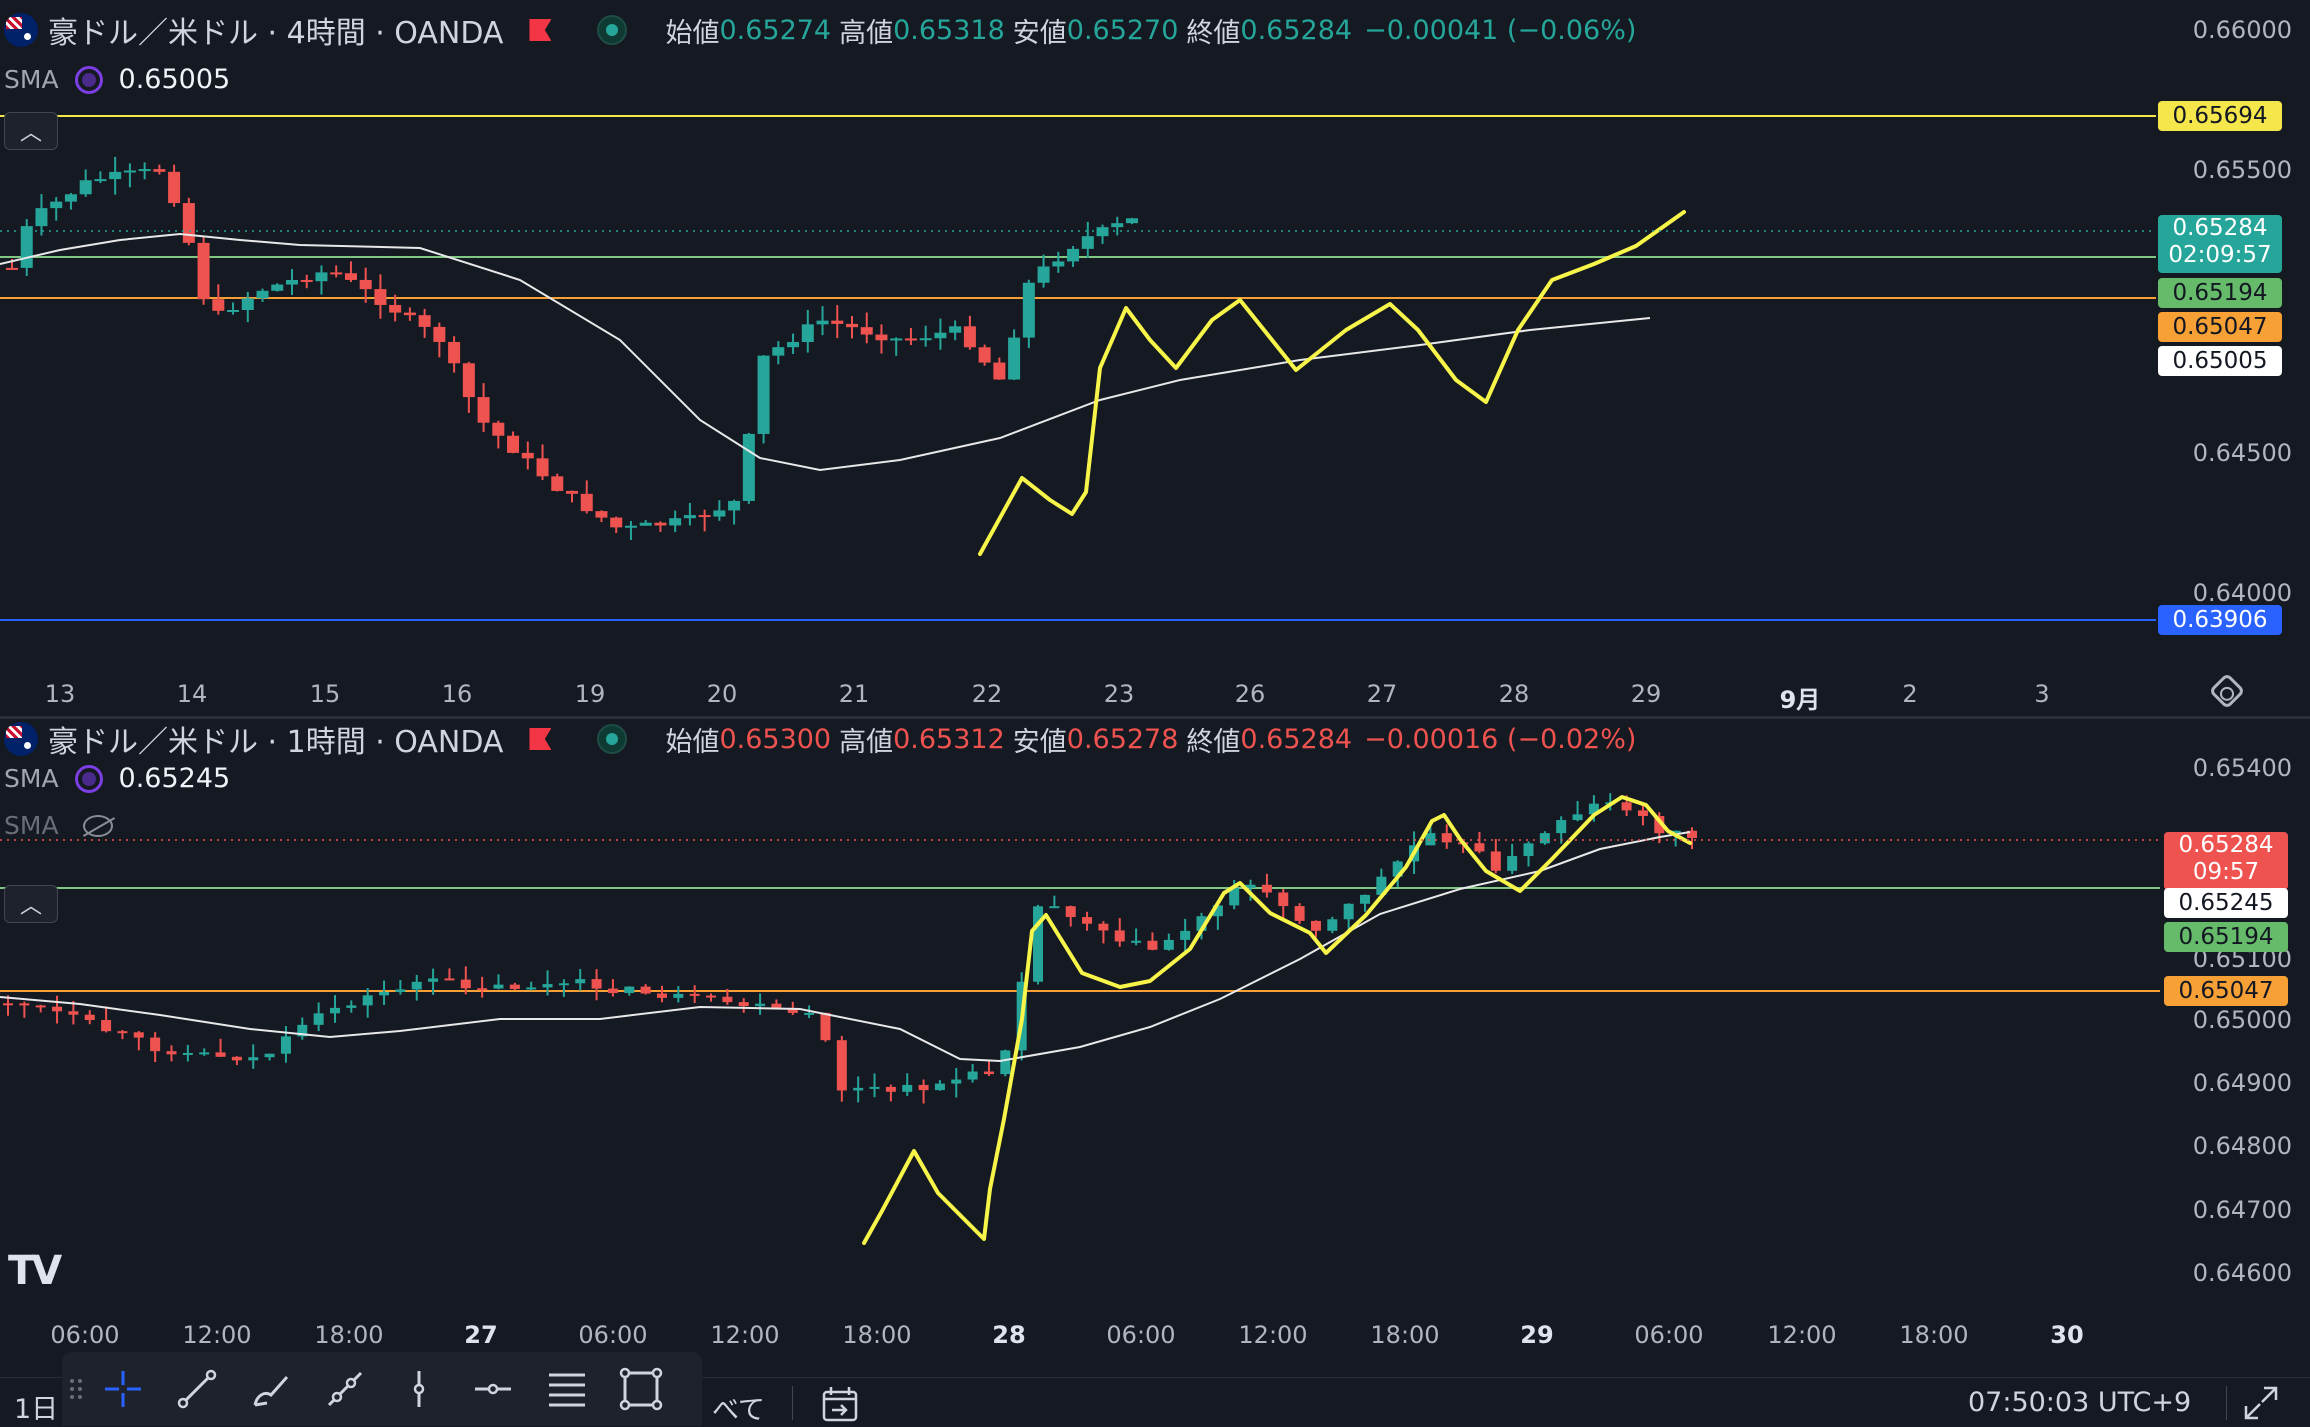  Describe the element at coordinates (31, 825) in the screenshot. I see `sma-label: SMA` at that location.